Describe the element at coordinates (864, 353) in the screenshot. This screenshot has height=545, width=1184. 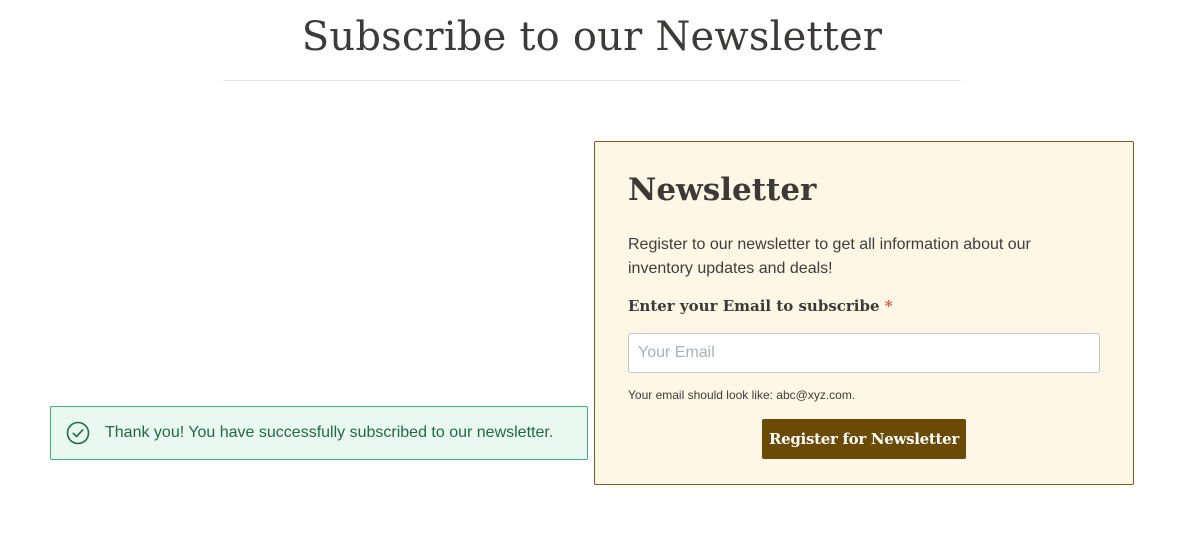
I see `email-input` at that location.